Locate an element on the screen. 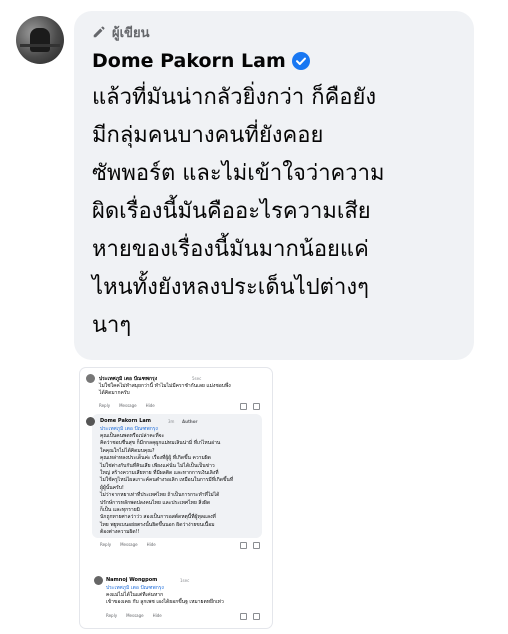  commenter-avatar is located at coordinates (40, 40).